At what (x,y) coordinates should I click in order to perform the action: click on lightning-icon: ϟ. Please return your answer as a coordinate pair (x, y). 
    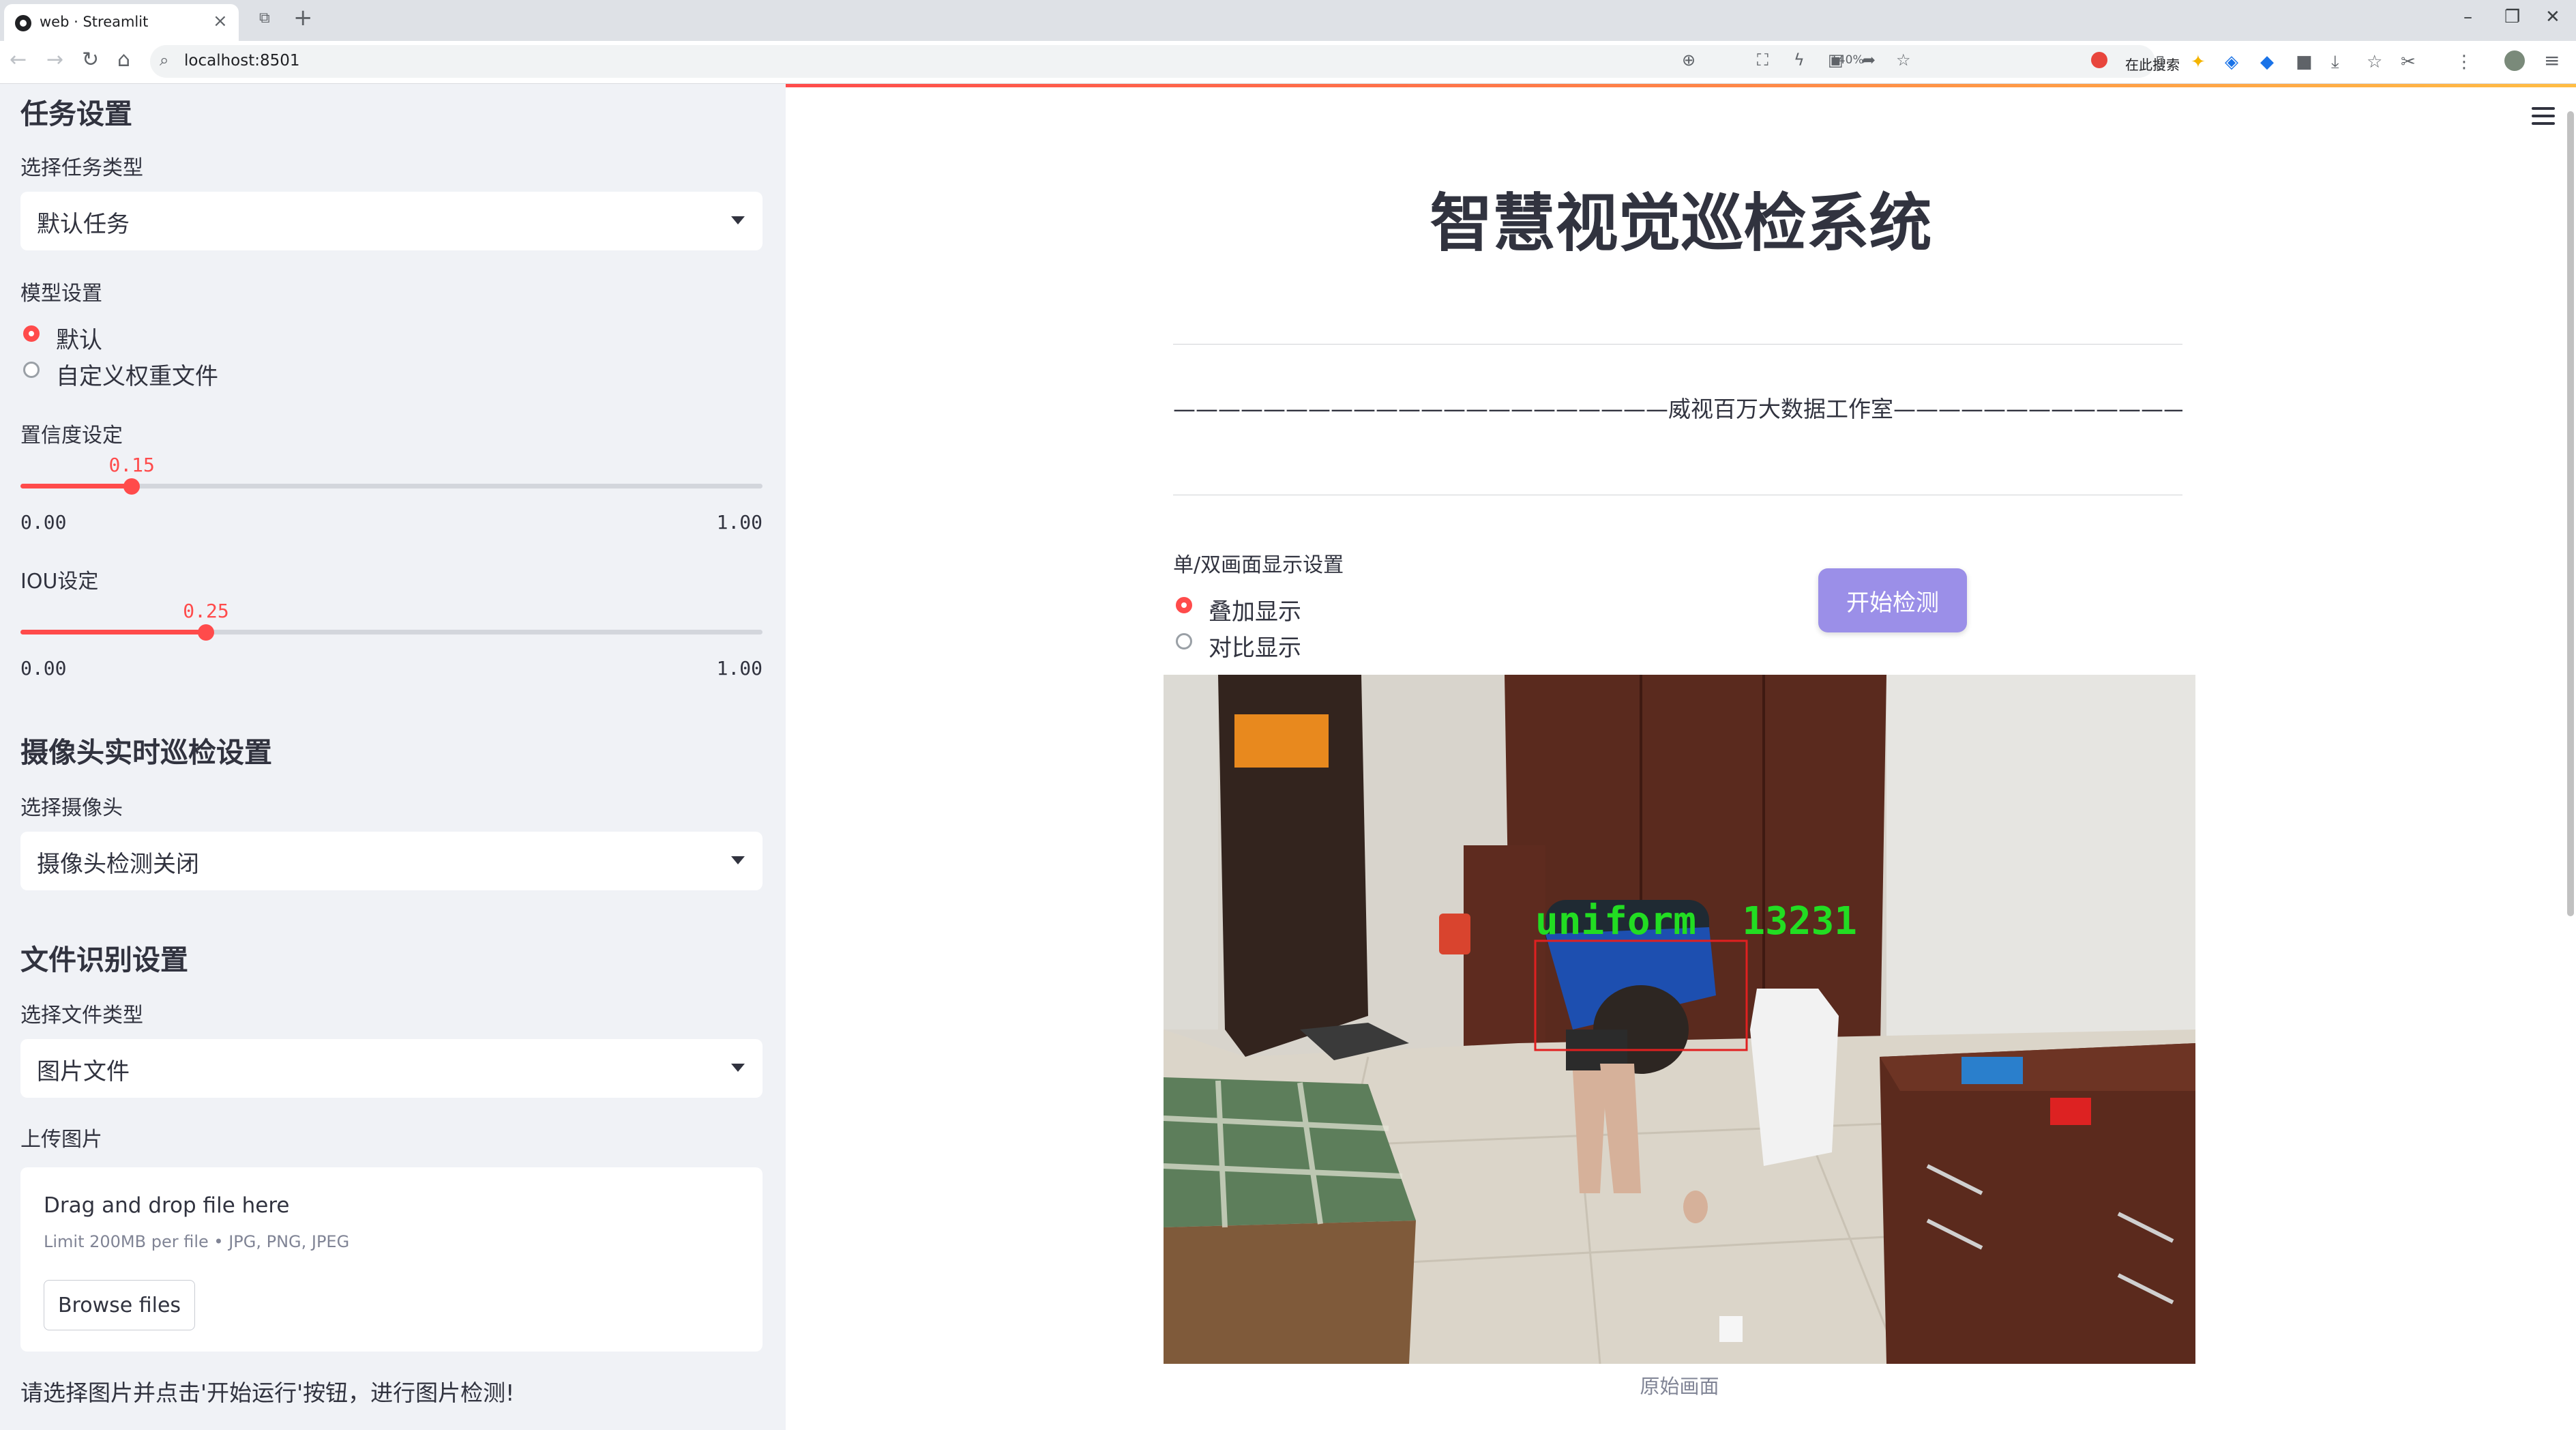
    Looking at the image, I should click on (1799, 60).